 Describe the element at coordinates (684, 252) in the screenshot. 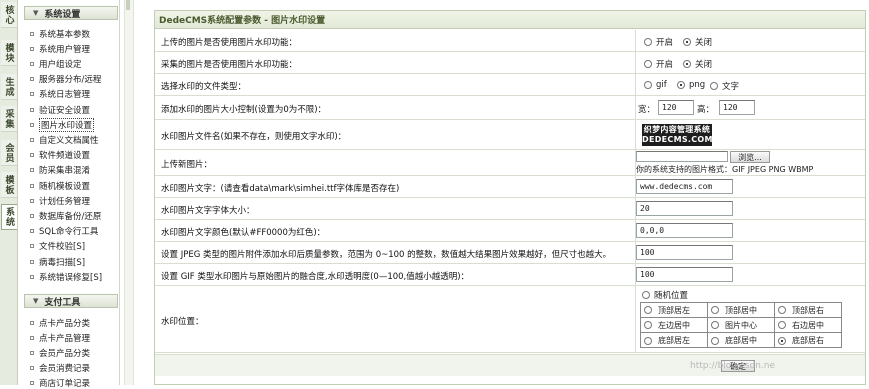

I see `jpeg-quality-input: 100` at that location.